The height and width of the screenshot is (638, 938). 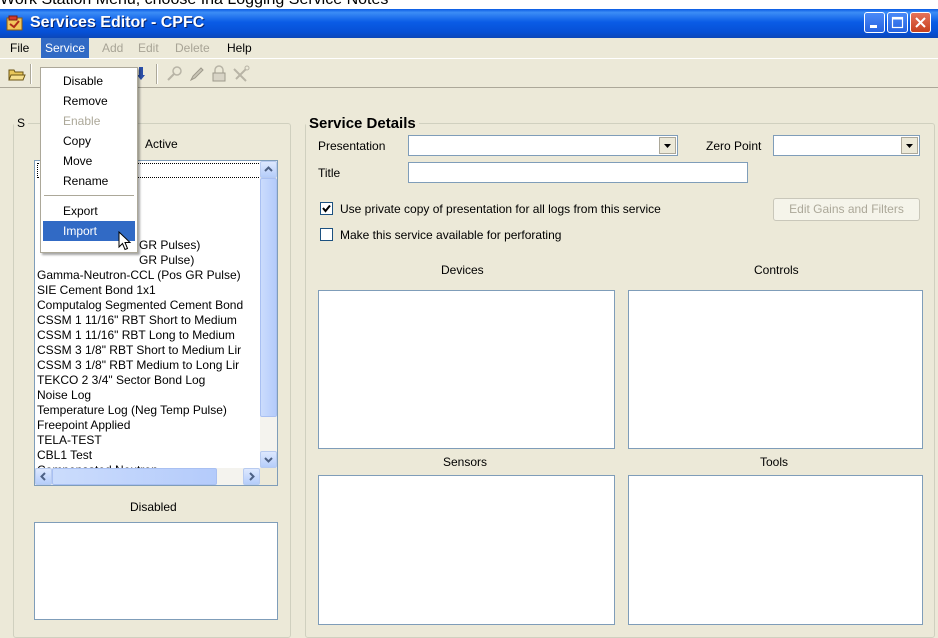 I want to click on minimize-icon, so click(x=873, y=26).